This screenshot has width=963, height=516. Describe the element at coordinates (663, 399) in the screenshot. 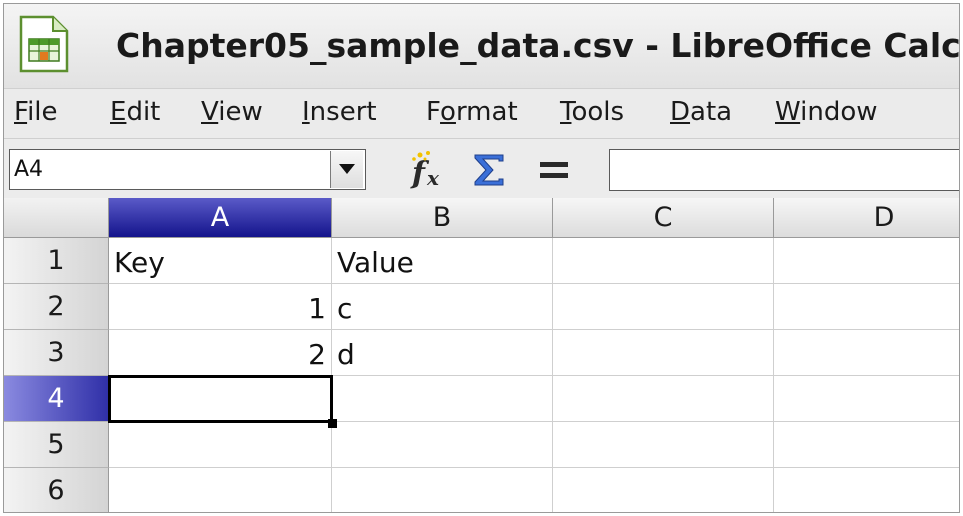

I see `cell-c4` at that location.